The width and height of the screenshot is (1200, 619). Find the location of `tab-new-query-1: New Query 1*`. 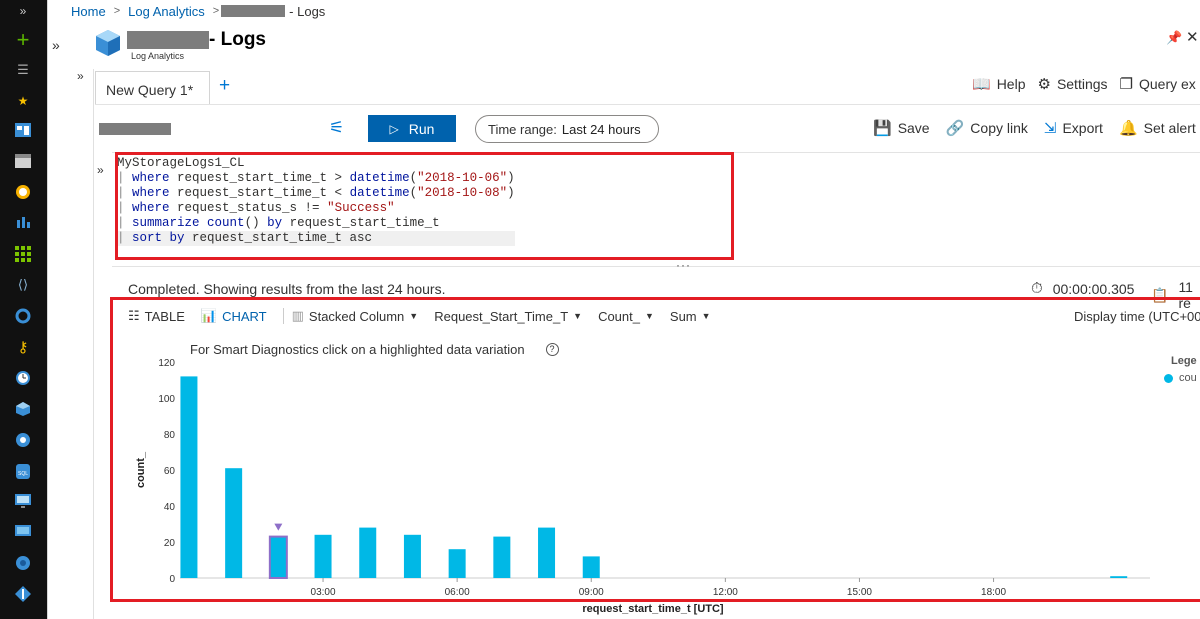

tab-new-query-1: New Query 1* is located at coordinates (152, 87).